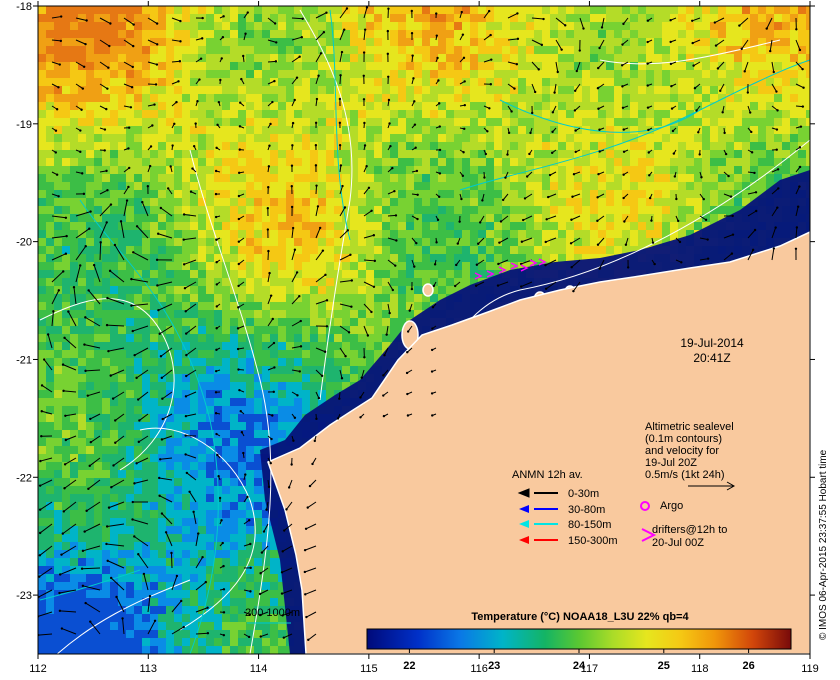 The height and width of the screenshot is (680, 840). What do you see at coordinates (149, 669) in the screenshot?
I see `x-tick-label: 113` at bounding box center [149, 669].